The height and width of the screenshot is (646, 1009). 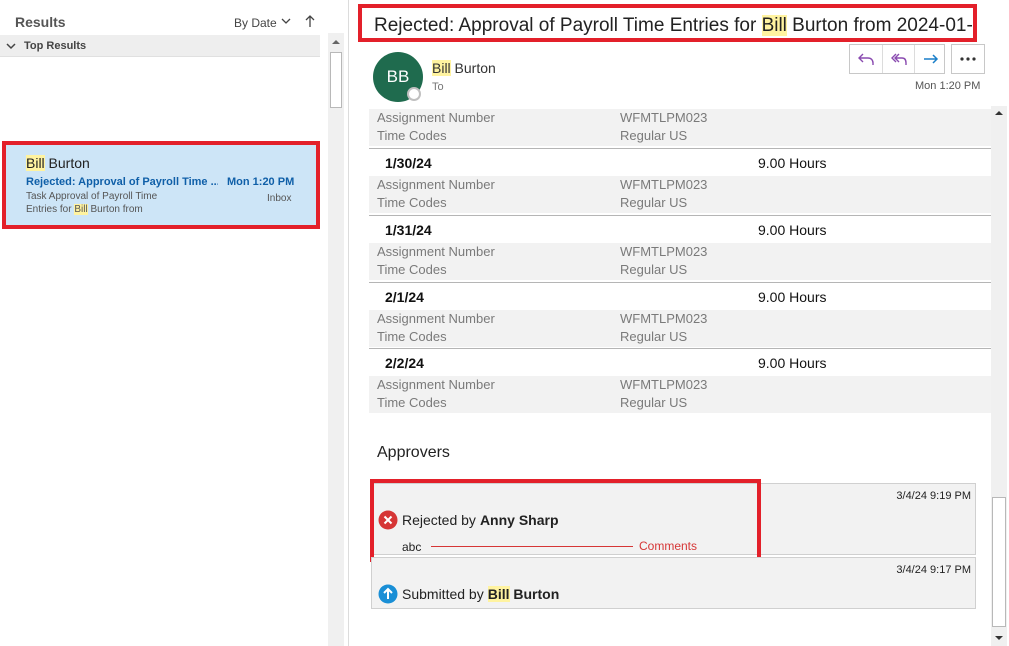 What do you see at coordinates (948, 86) in the screenshot?
I see `message-time: Mon 1:20 PM` at bounding box center [948, 86].